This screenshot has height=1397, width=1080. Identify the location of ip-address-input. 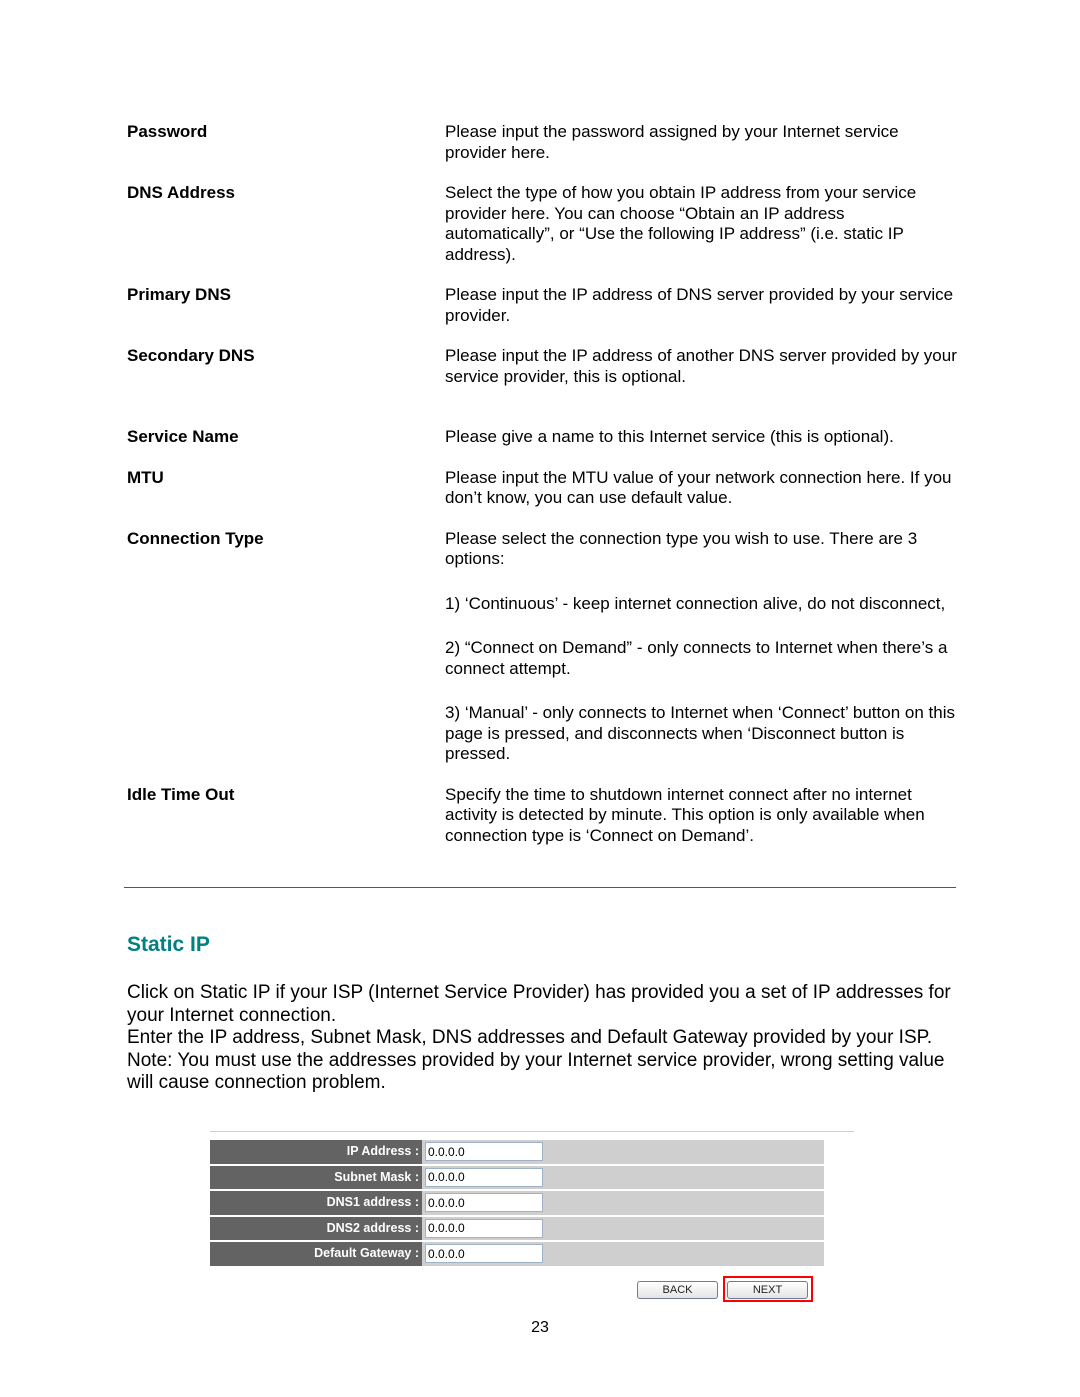
(484, 1151).